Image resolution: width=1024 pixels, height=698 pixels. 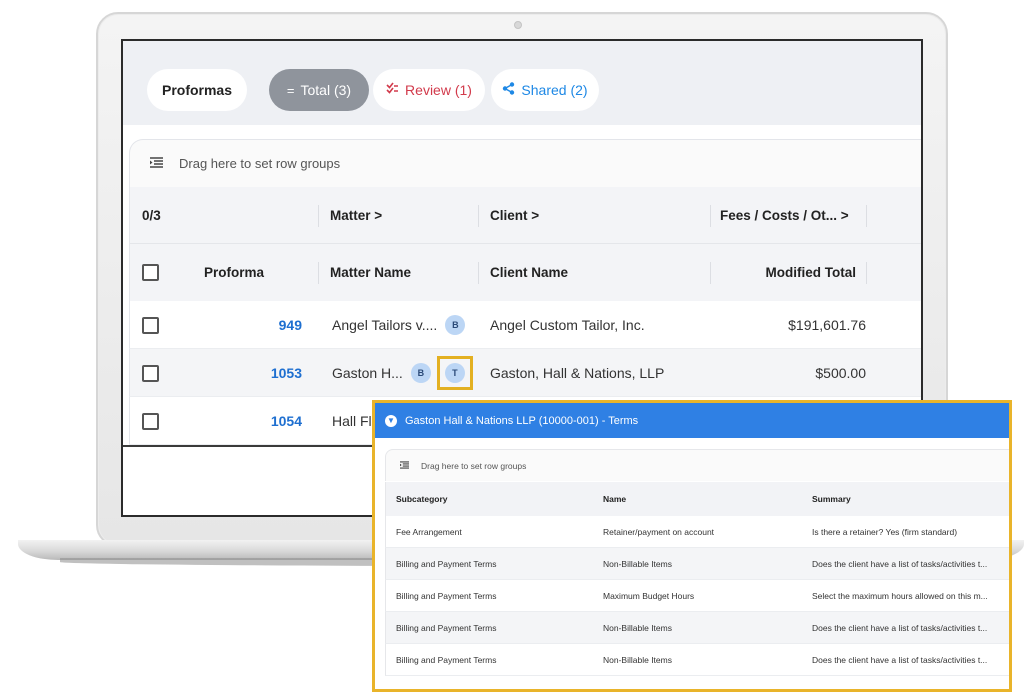 What do you see at coordinates (697, 465) in the screenshot?
I see `popup-row-group-dropzone: Drag here to set row groups` at bounding box center [697, 465].